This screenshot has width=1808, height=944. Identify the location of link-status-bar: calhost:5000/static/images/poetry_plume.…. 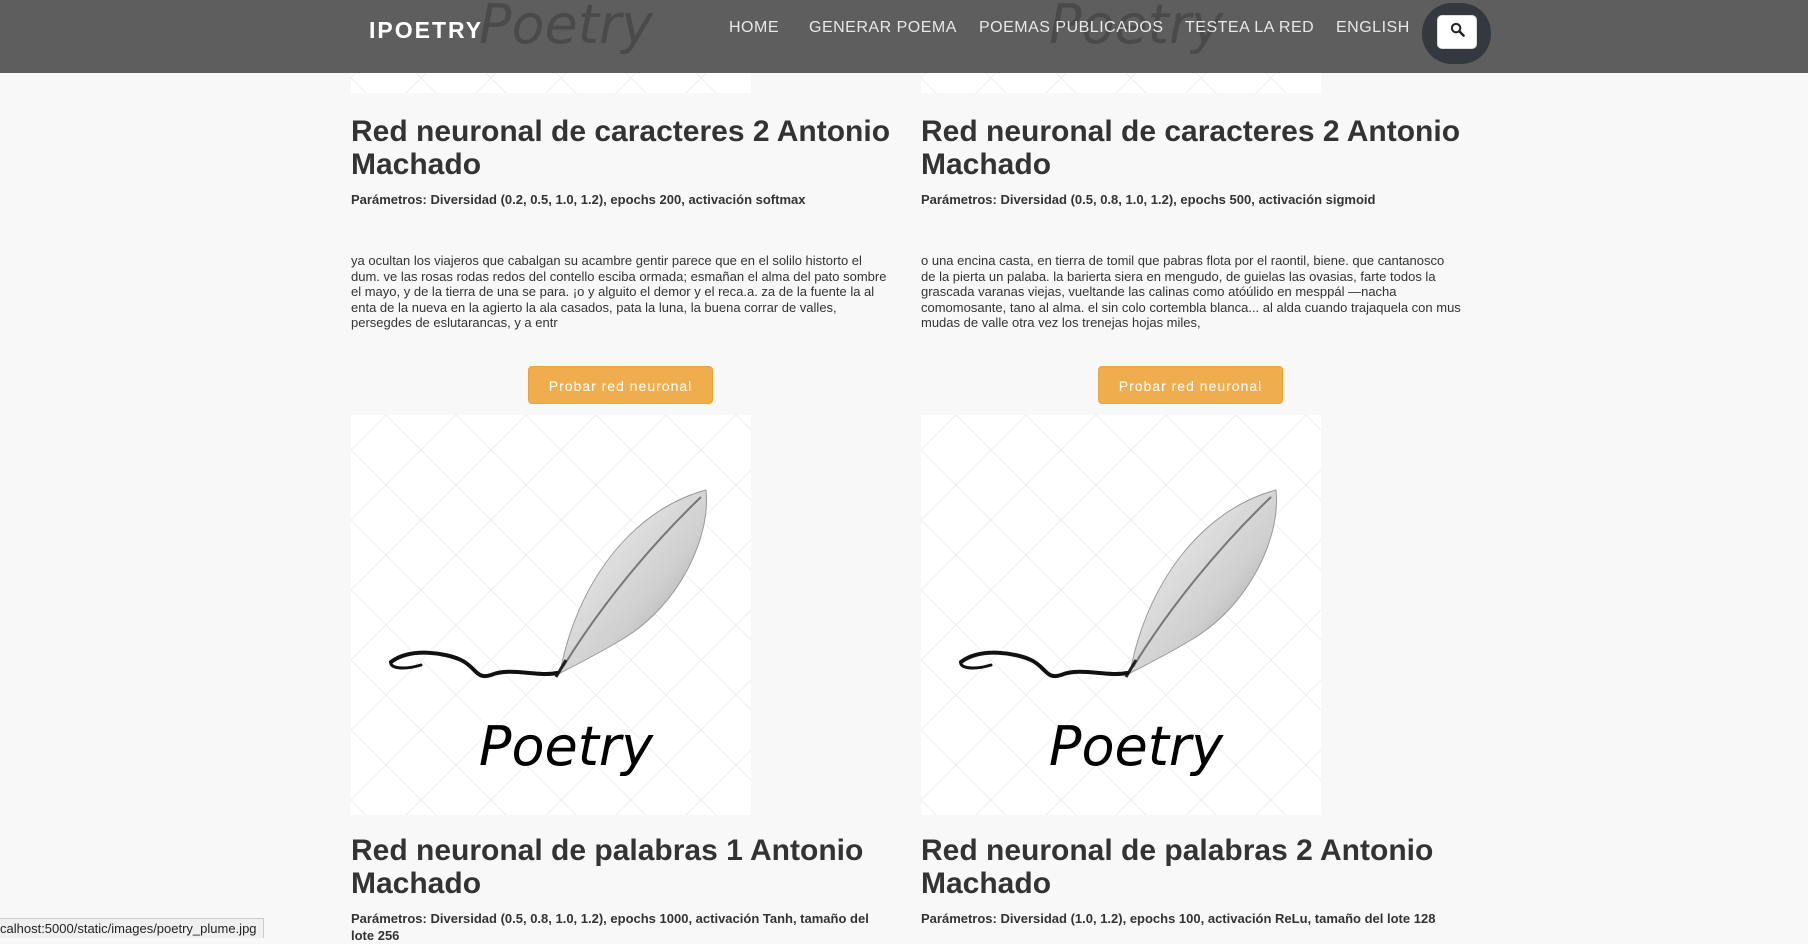
(132, 928).